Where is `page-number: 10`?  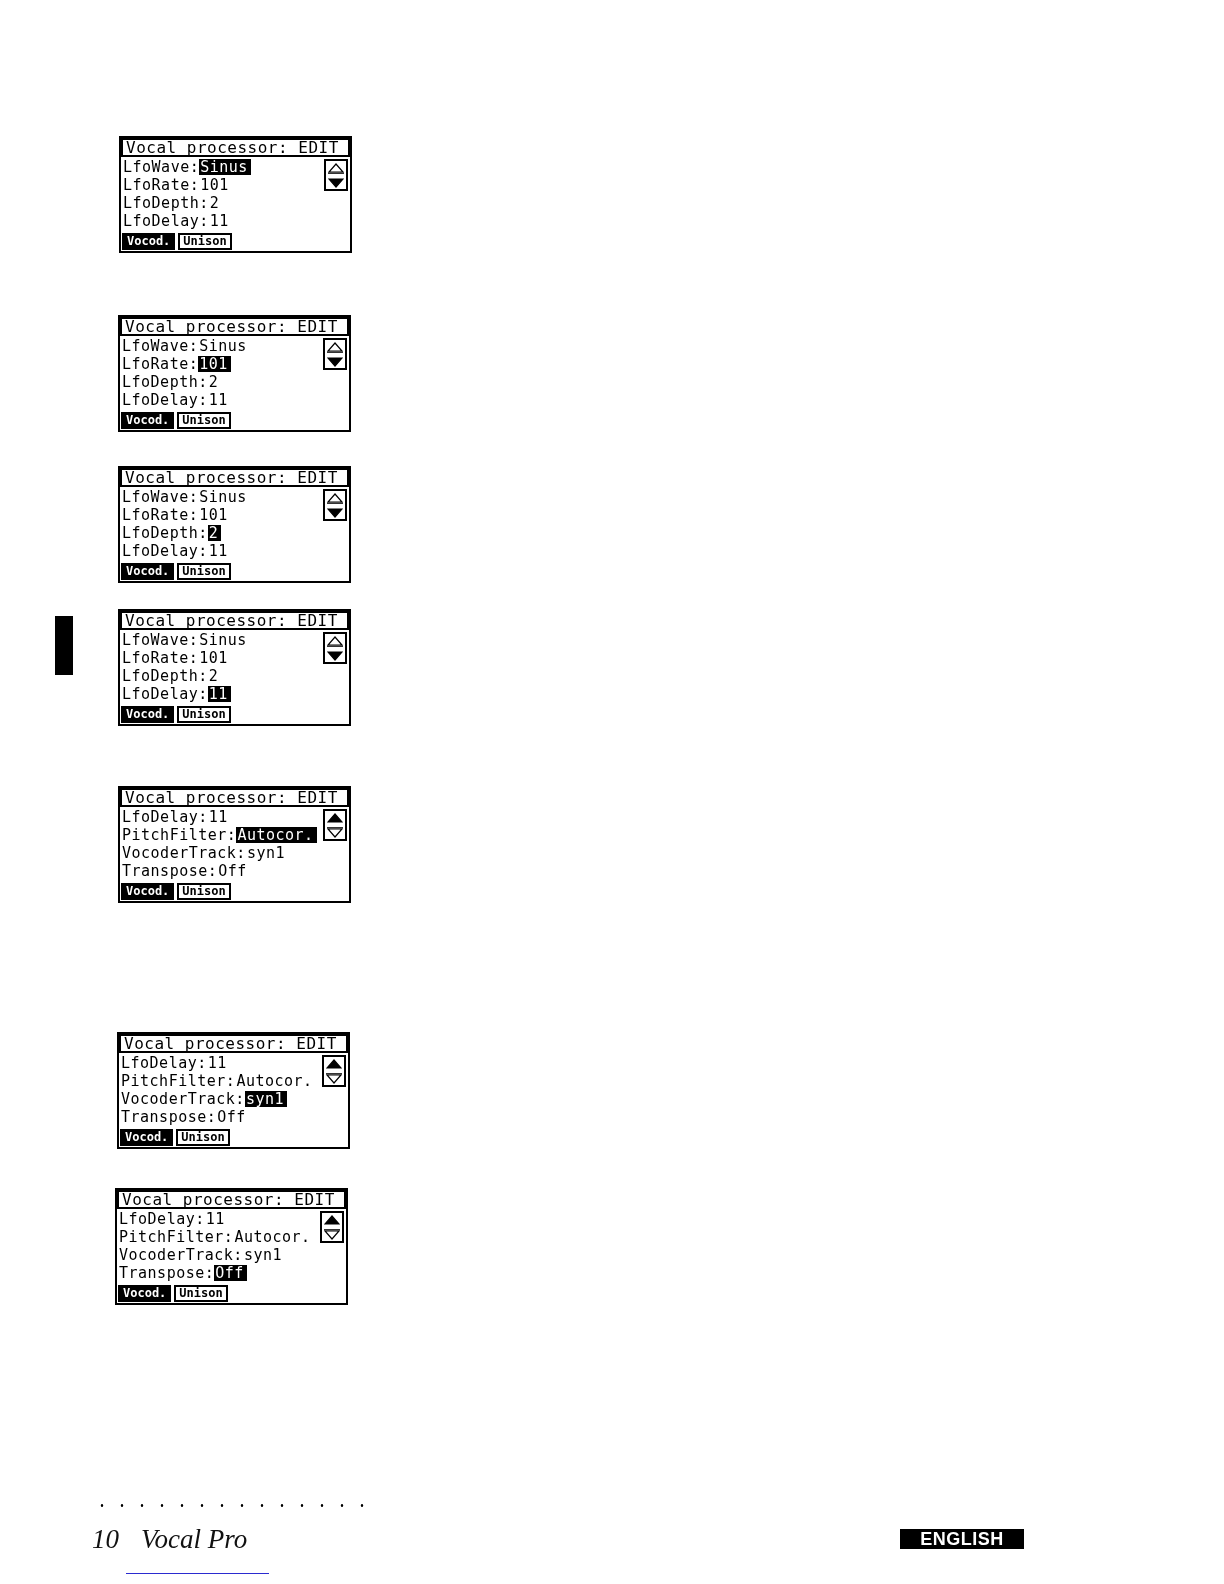
page-number: 10 is located at coordinates (105, 1539).